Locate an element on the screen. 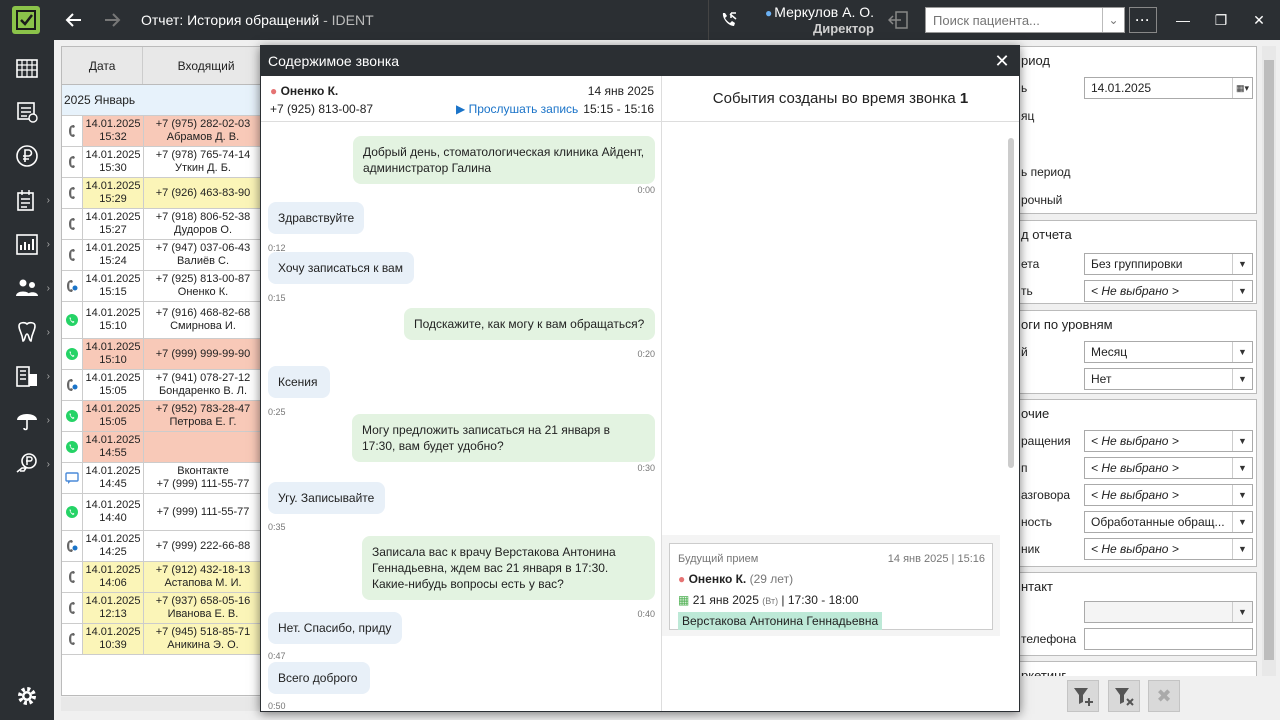 Image resolution: width=1280 pixels, height=720 pixels. user-name: Меркулов А. О. is located at coordinates (824, 12).